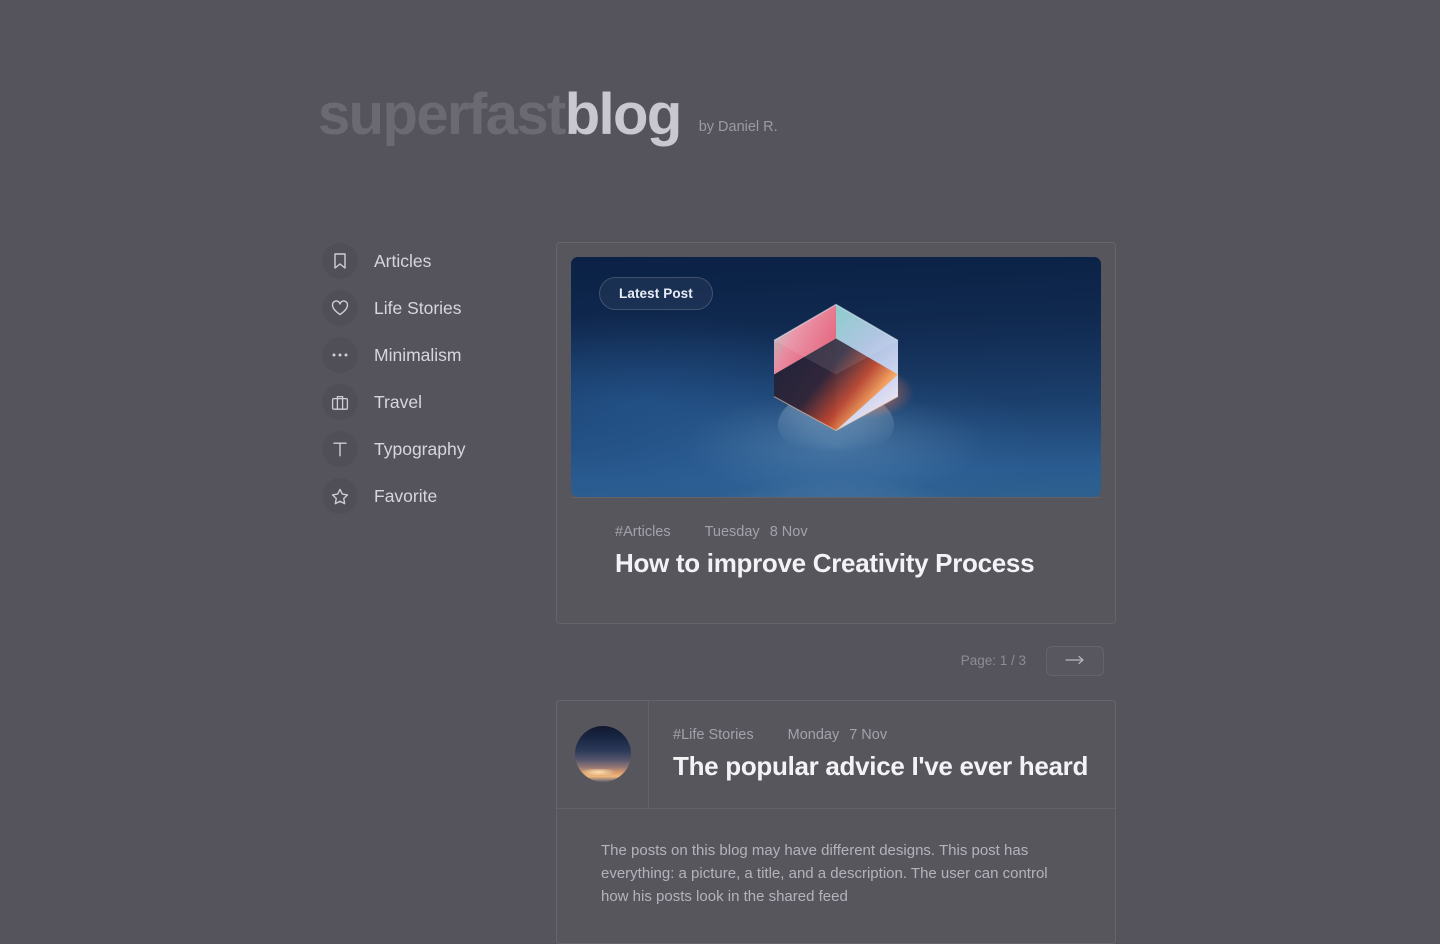  I want to click on second-post-thumb-cell, so click(603, 754).